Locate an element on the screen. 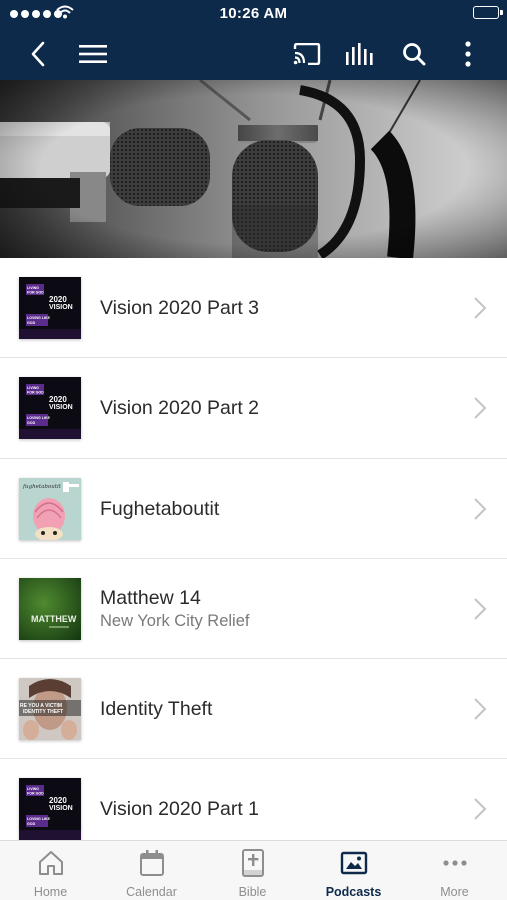  tab-podcasts: Podcasts is located at coordinates (353, 870).